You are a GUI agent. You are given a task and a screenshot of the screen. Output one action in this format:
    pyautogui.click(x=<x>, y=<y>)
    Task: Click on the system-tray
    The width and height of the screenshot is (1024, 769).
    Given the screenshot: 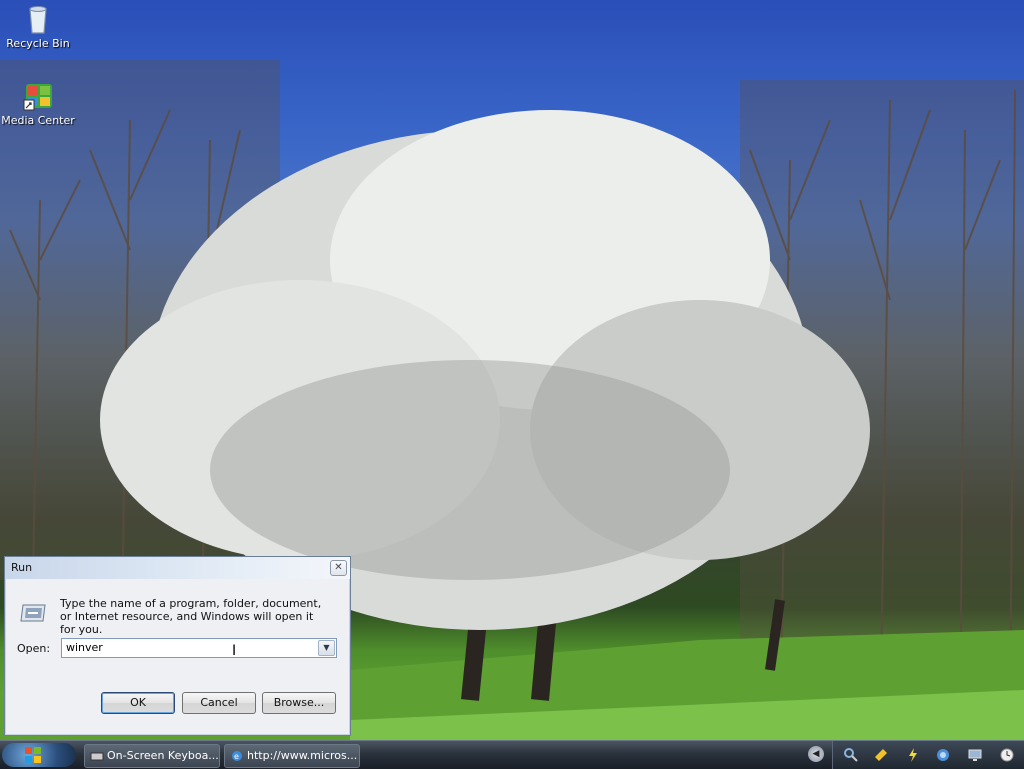 What is the action you would take?
    pyautogui.click(x=928, y=755)
    